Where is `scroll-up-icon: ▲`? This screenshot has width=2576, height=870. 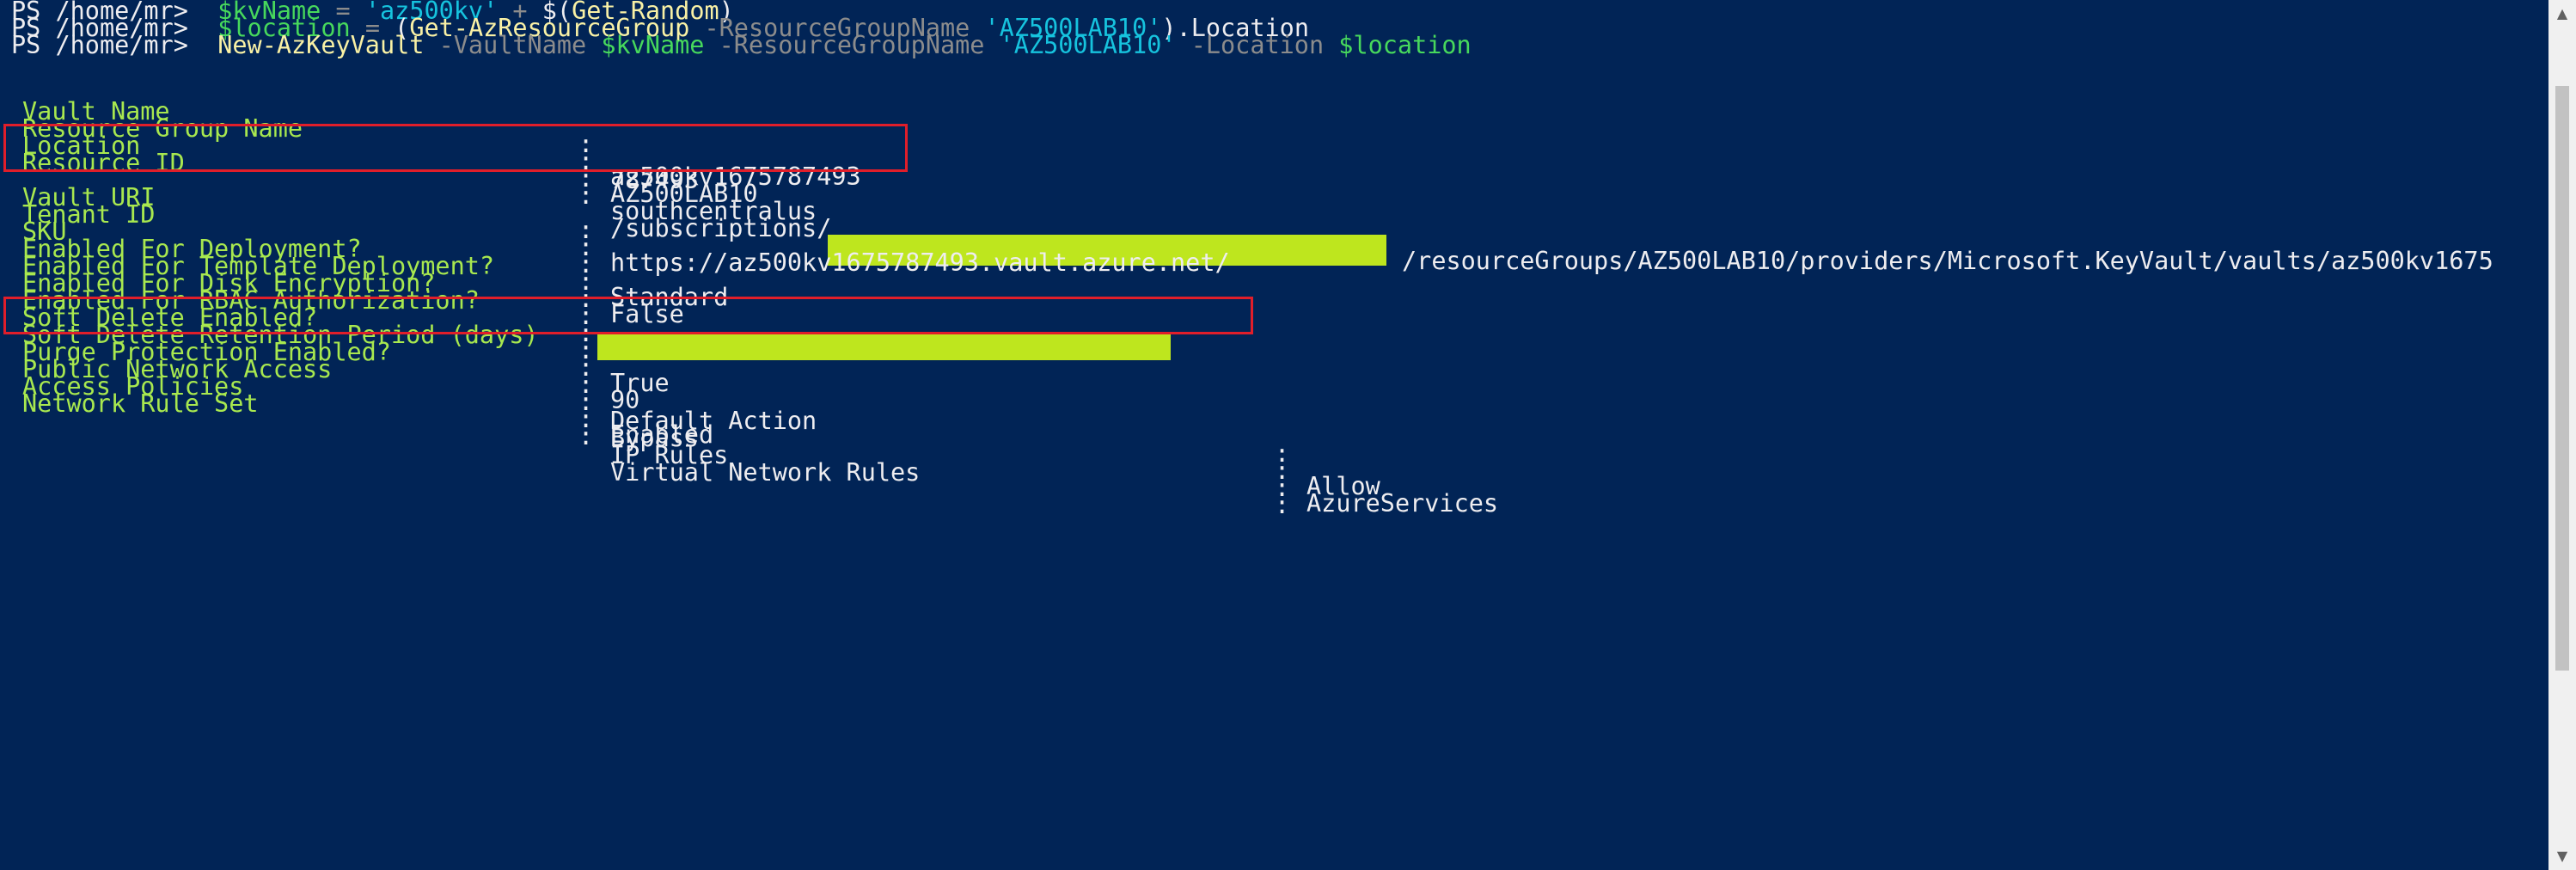
scroll-up-icon: ▲ is located at coordinates (2562, 14).